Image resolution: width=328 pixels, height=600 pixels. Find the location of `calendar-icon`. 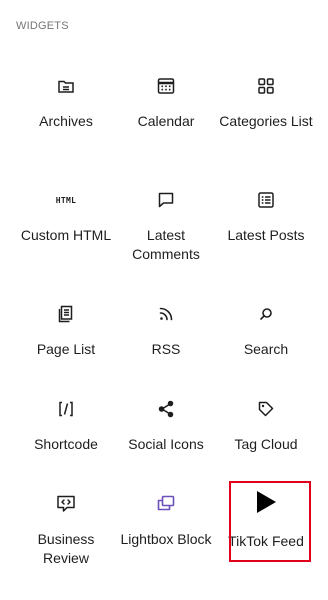

calendar-icon is located at coordinates (166, 86).